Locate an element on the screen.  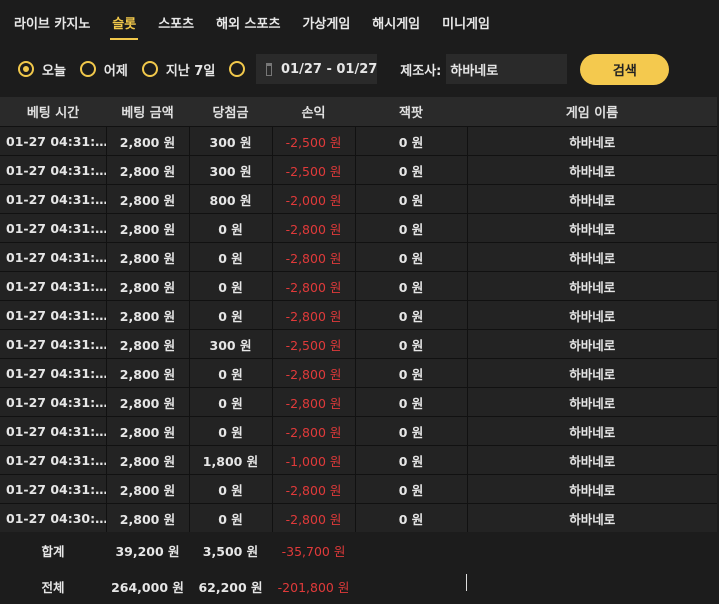
radio-last-7-days is located at coordinates (149, 69).